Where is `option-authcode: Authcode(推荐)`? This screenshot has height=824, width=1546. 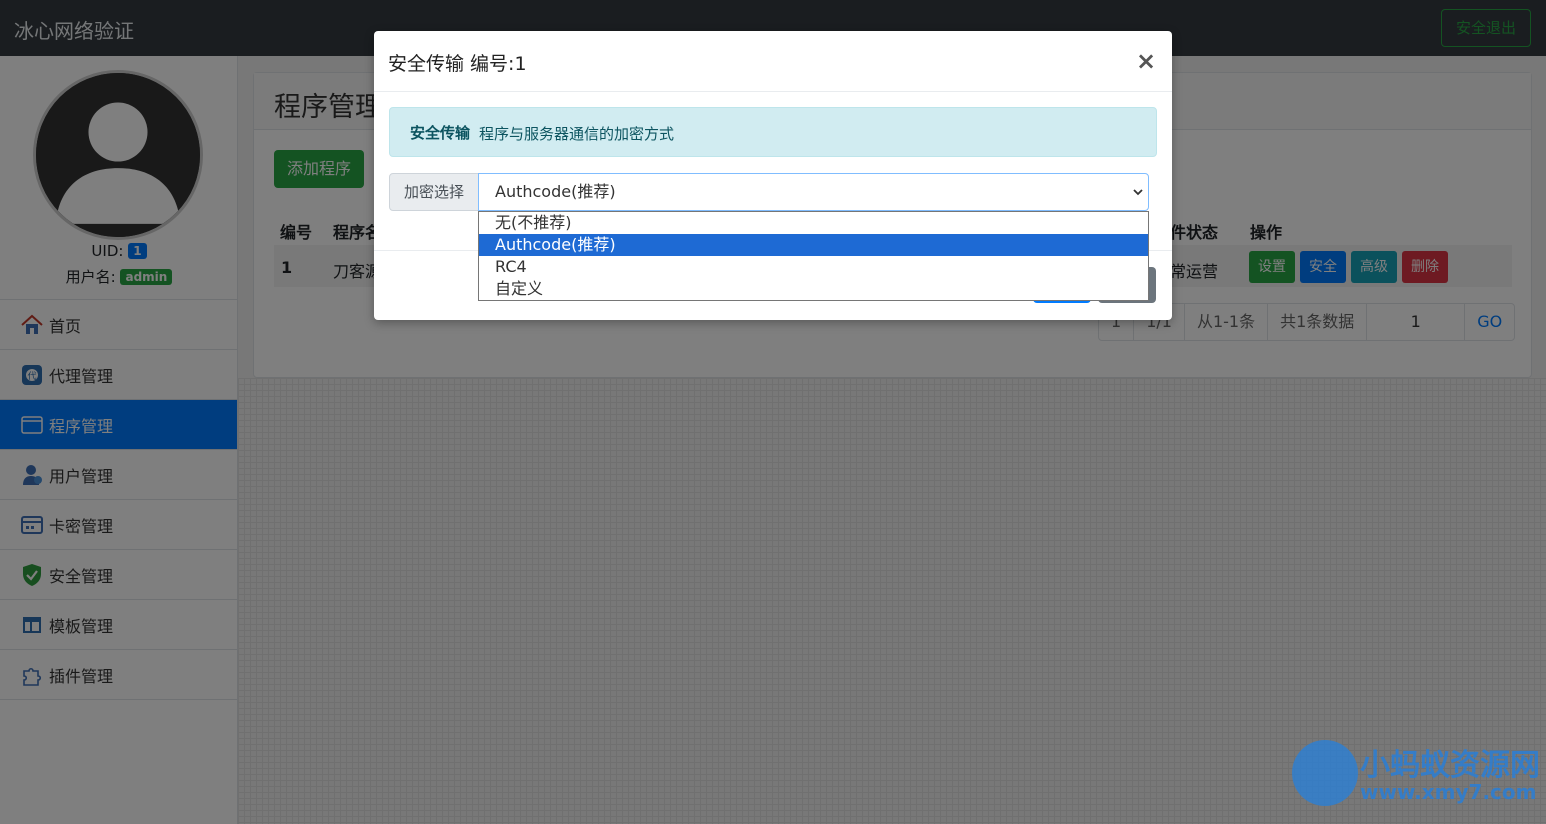
option-authcode: Authcode(推荐) is located at coordinates (813, 245).